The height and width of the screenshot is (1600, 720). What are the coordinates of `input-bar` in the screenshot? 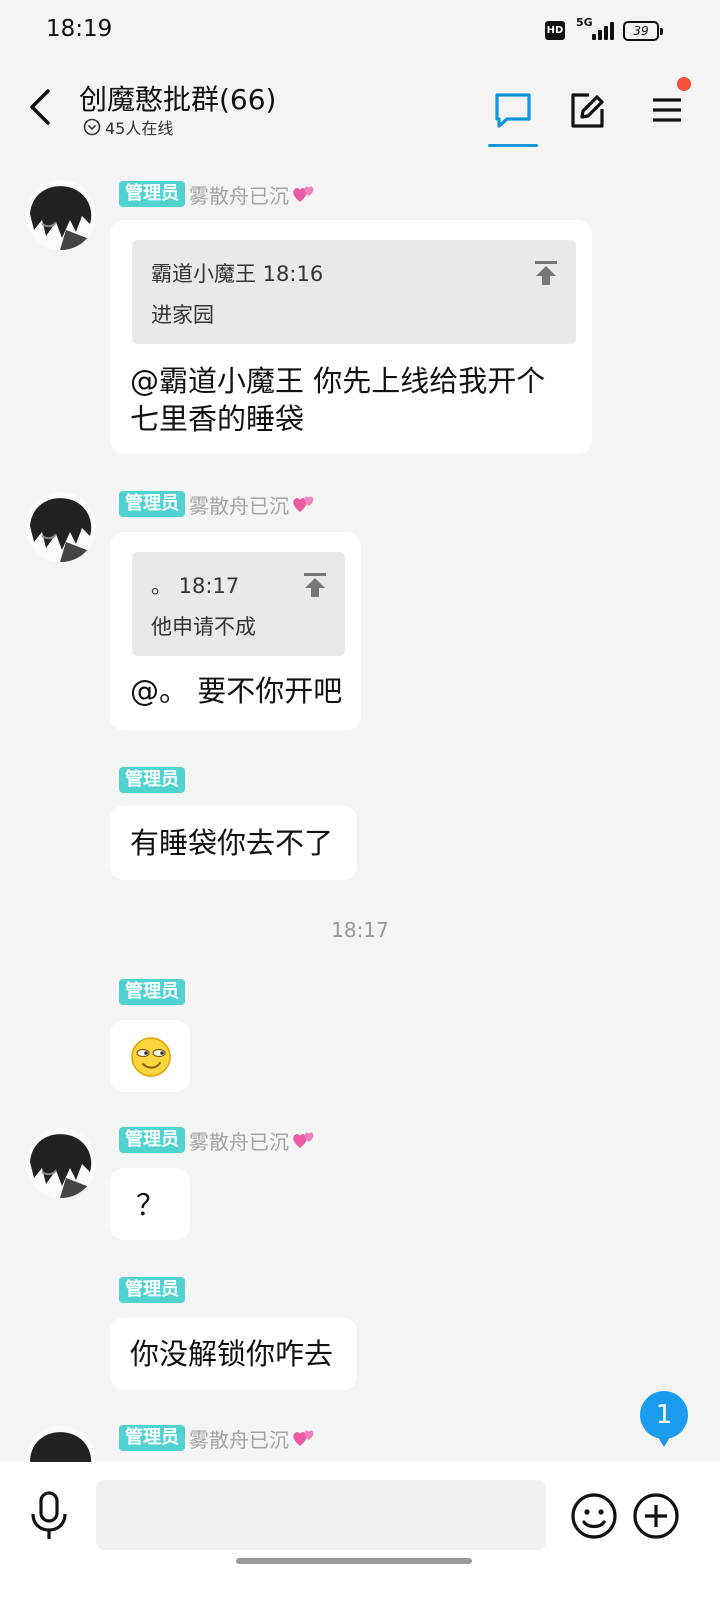 It's located at (360, 1531).